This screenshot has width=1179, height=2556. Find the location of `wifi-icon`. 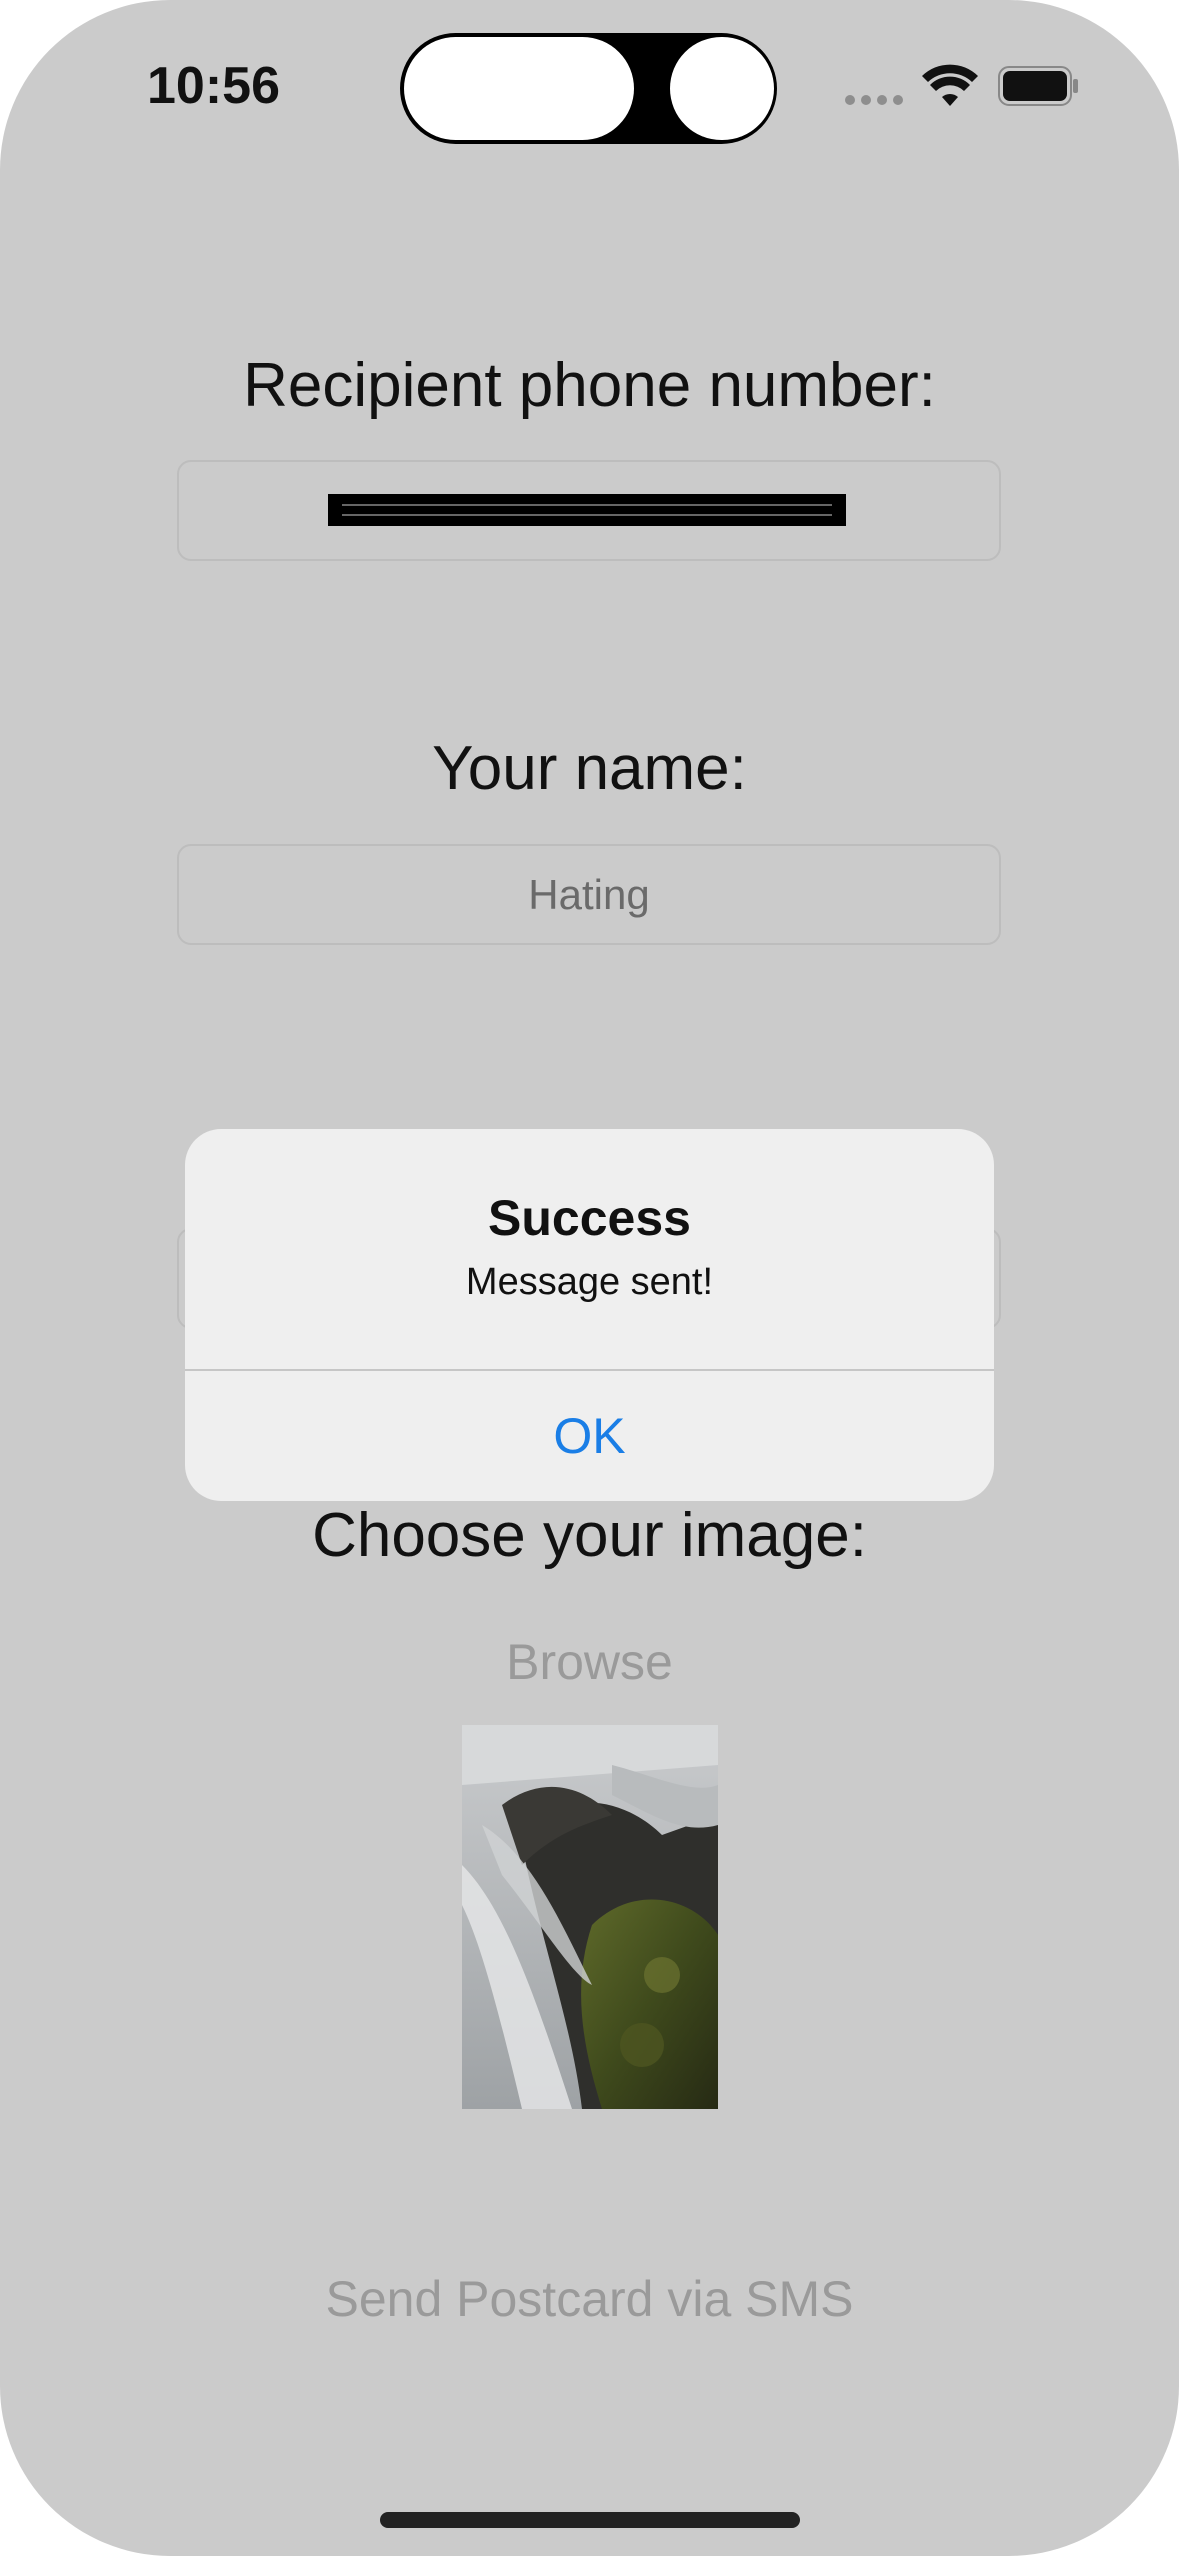

wifi-icon is located at coordinates (950, 85).